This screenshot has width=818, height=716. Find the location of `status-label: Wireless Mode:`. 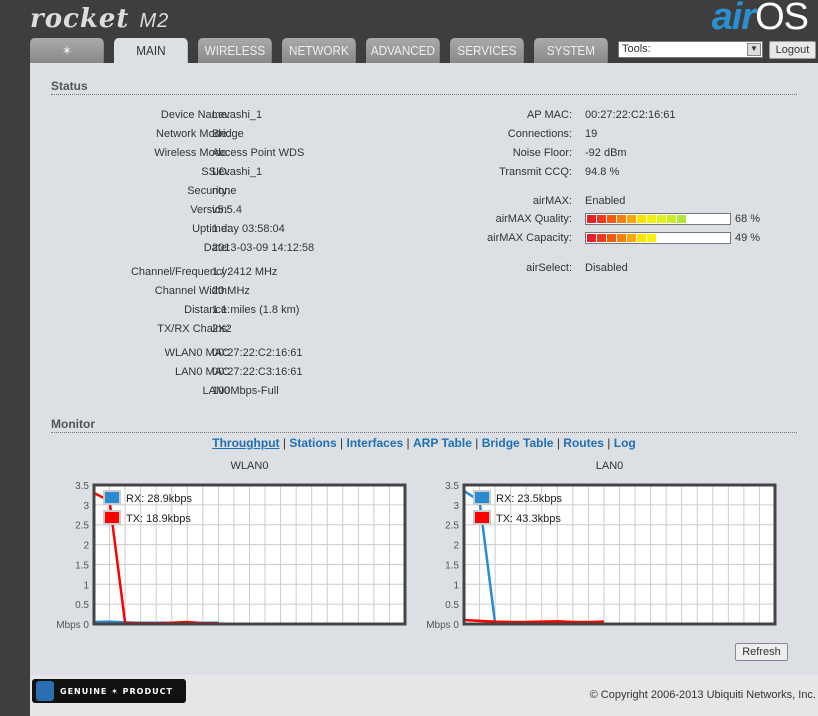

status-label: Wireless Mode: is located at coordinates (192, 153).